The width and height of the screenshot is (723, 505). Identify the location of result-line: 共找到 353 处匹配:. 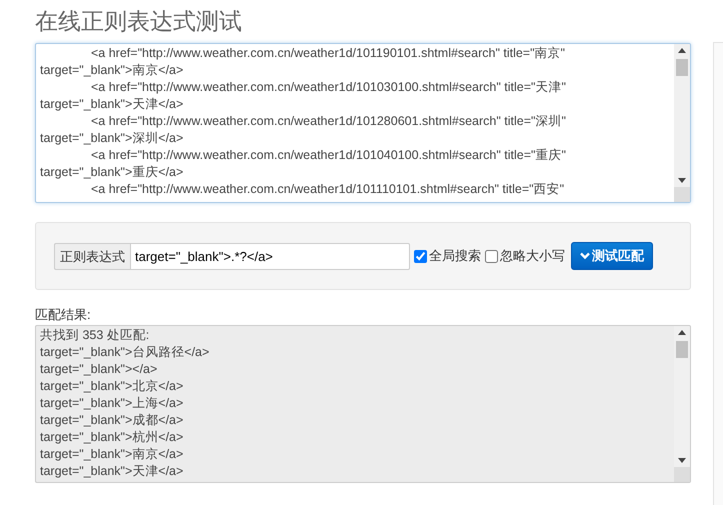
(95, 335).